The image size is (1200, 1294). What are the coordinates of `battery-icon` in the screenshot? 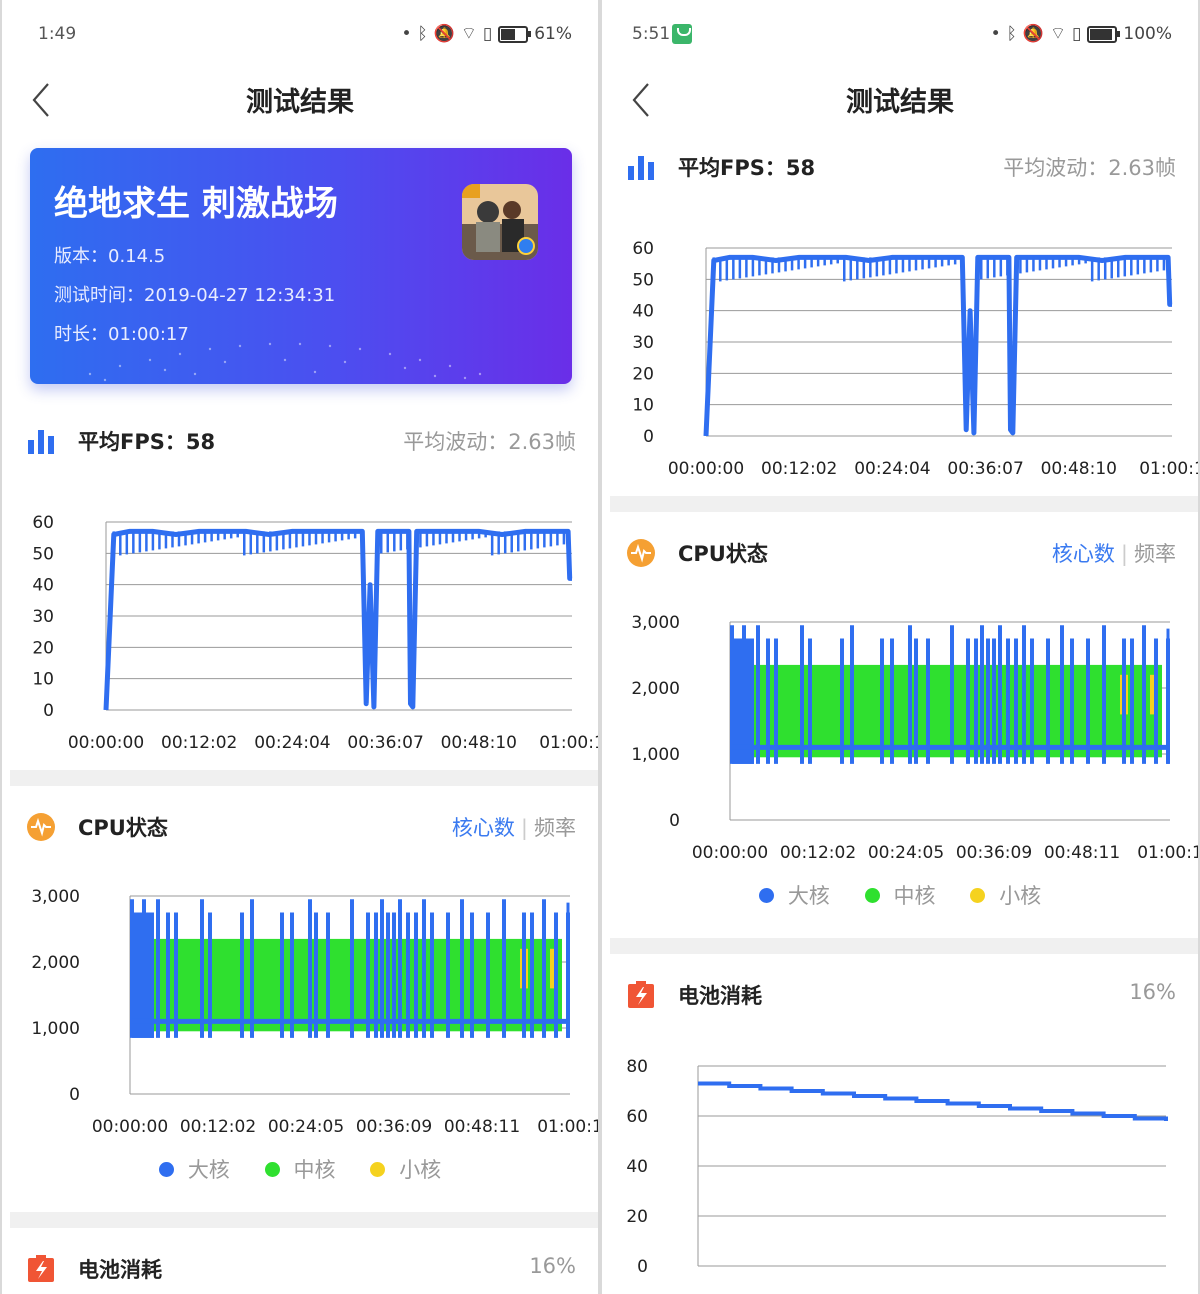 It's located at (515, 34).